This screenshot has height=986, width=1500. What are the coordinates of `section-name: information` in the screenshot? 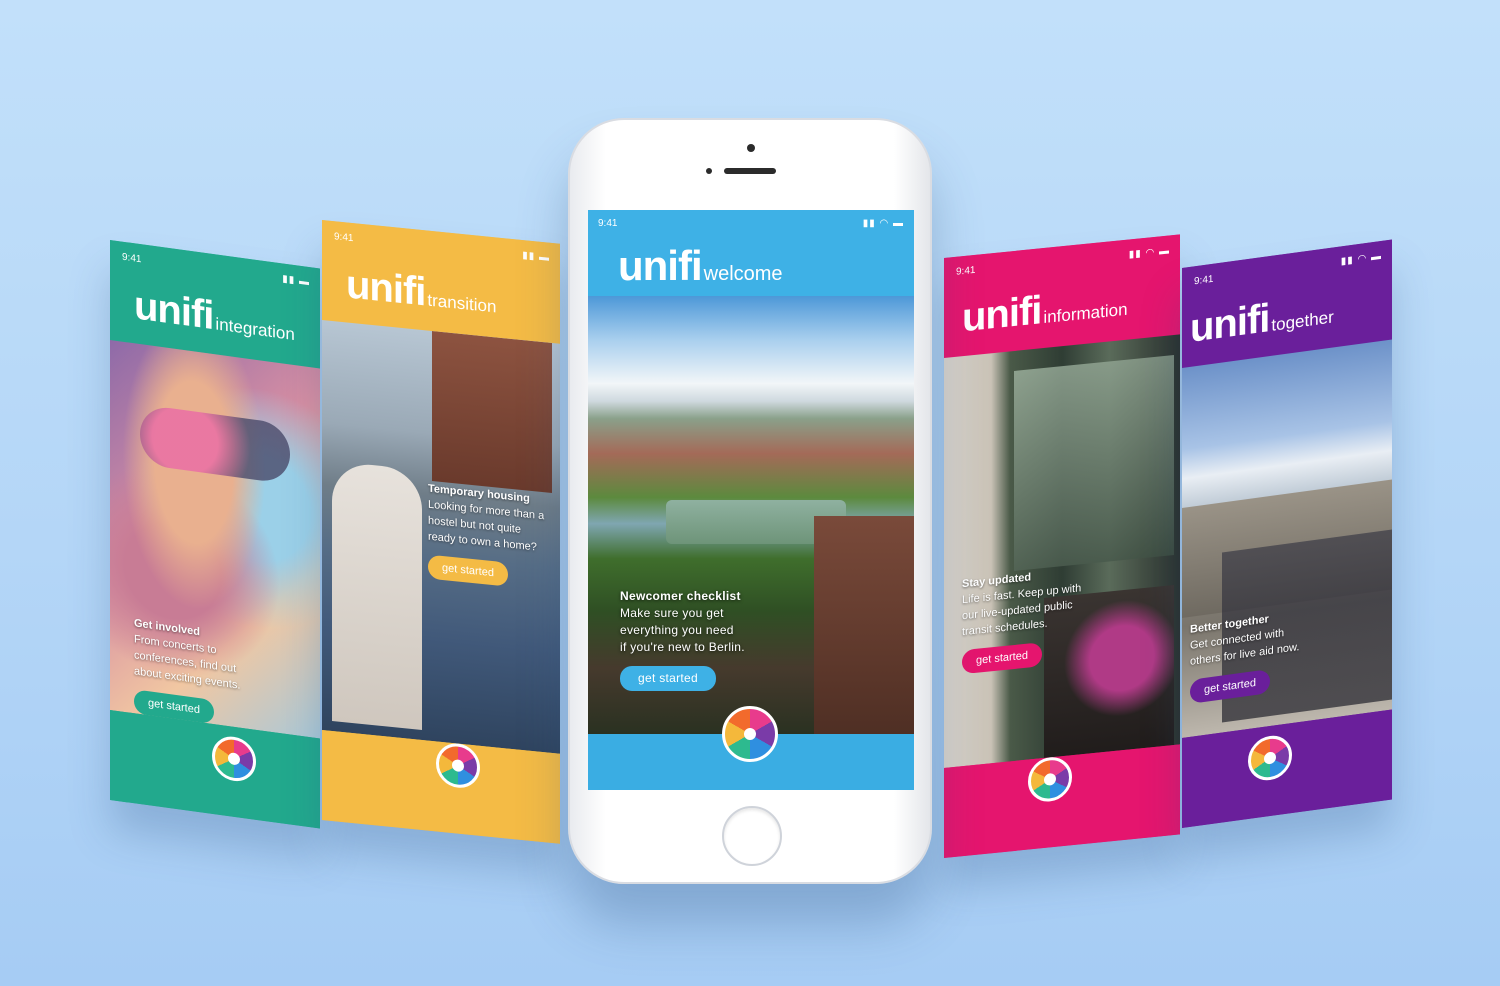 It's located at (1085, 313).